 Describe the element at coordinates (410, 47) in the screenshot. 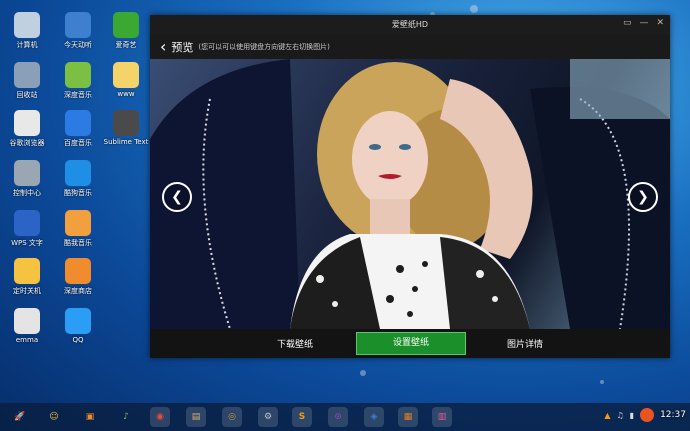

I see `preview-header: ‹ 预览 (您可以可以使用键盘方向键左右切换图片)` at that location.